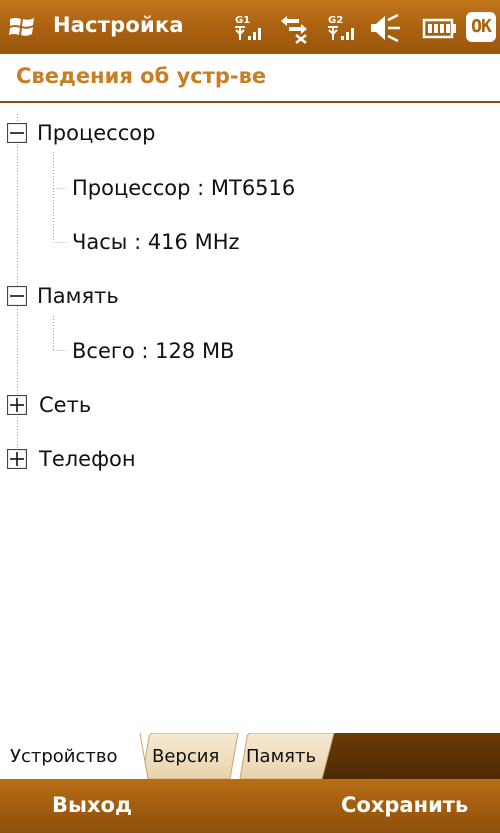 Image resolution: width=500 pixels, height=833 pixels. Describe the element at coordinates (242, 20) in the screenshot. I see `svg-text: G1` at that location.